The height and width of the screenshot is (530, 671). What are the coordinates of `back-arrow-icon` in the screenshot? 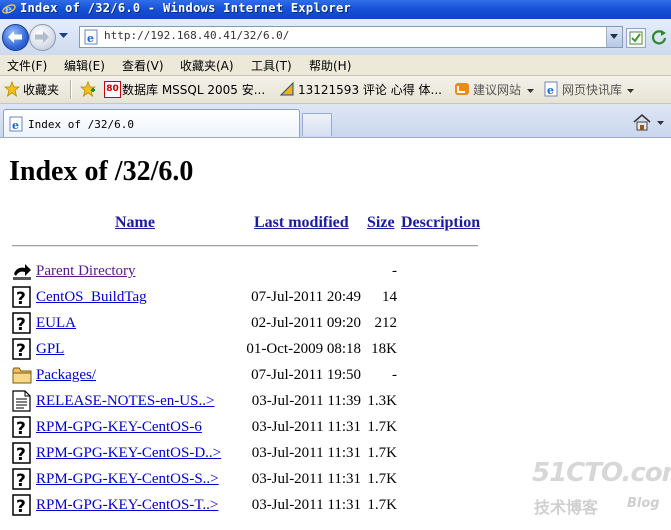 It's located at (15, 37).